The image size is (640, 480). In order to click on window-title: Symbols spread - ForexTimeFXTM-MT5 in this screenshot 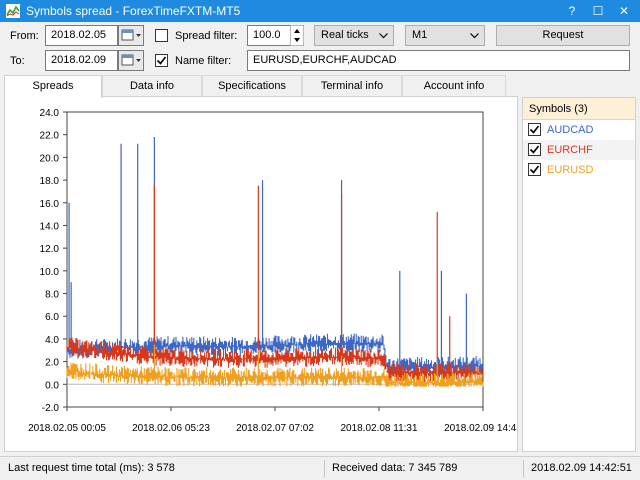, I will do `click(133, 11)`.